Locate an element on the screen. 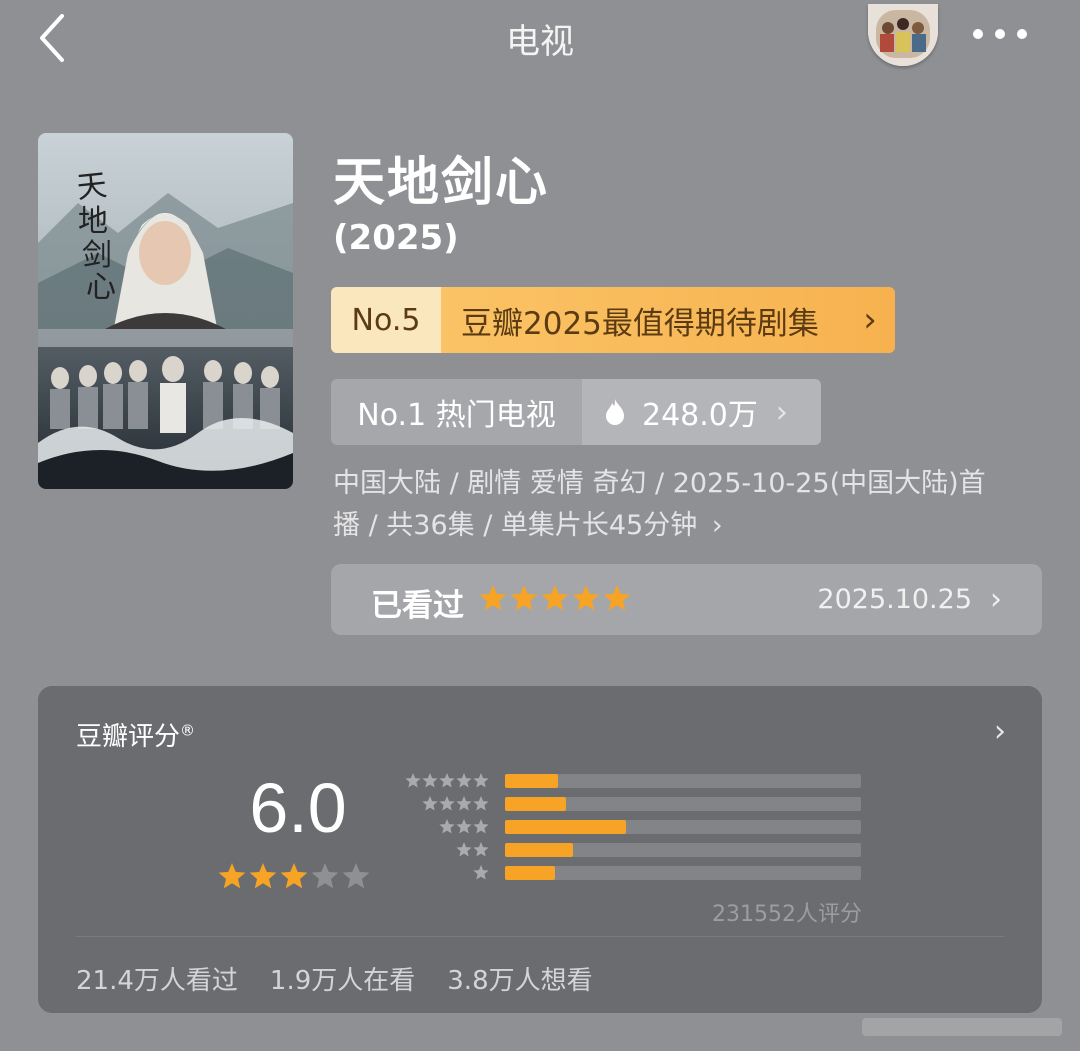  rating-distribution is located at coordinates (632, 827).